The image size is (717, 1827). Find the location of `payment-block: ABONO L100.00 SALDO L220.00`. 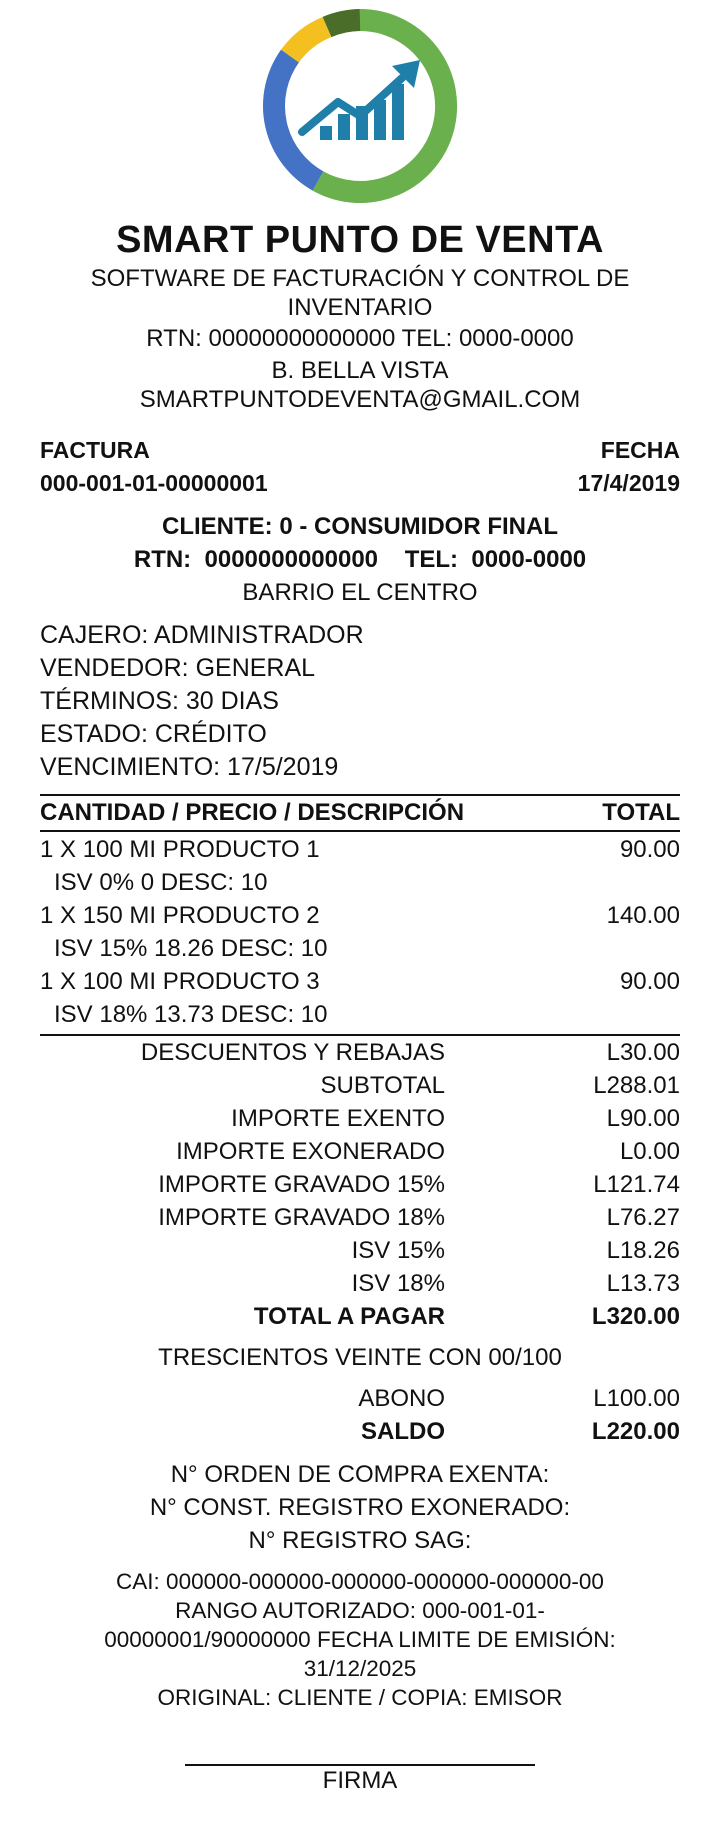

payment-block: ABONO L100.00 SALDO L220.00 is located at coordinates (360, 1415).